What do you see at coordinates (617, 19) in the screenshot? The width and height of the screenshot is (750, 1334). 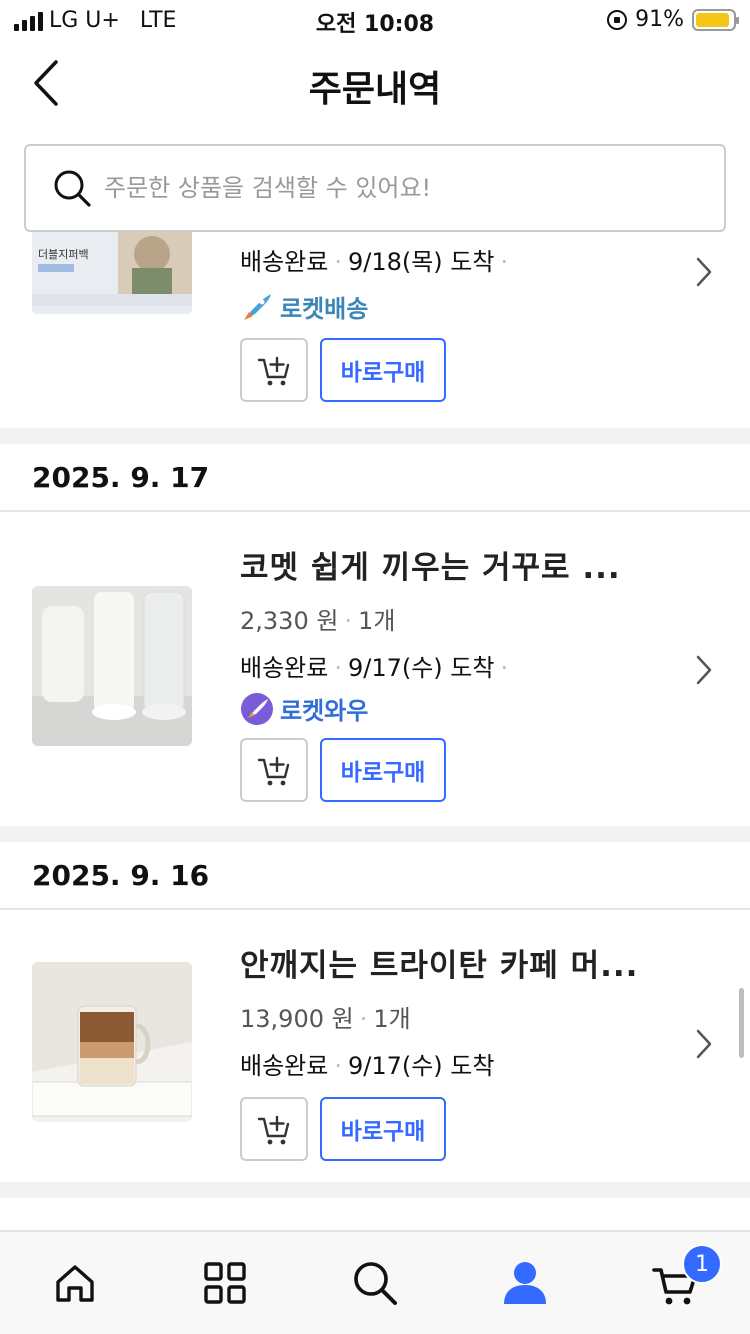 I see `rotation-lock-icon` at bounding box center [617, 19].